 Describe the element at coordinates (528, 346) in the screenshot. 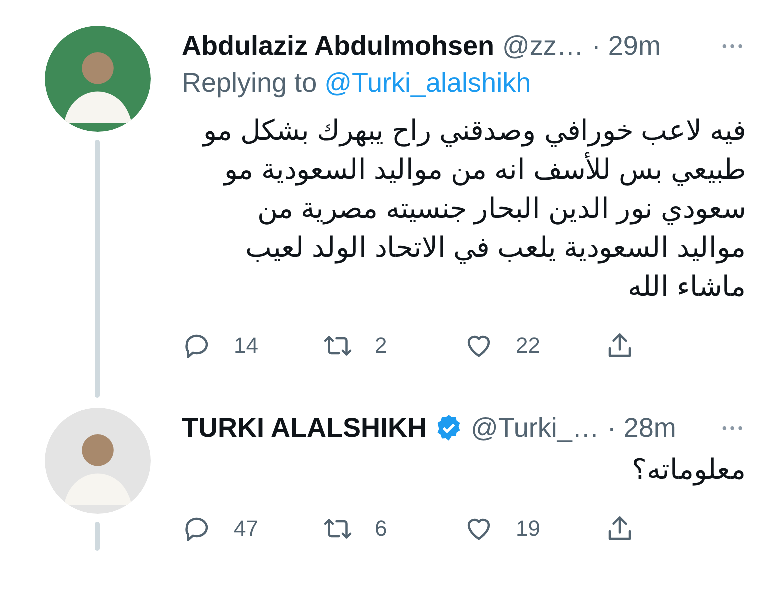

I see `like-count: 22` at that location.